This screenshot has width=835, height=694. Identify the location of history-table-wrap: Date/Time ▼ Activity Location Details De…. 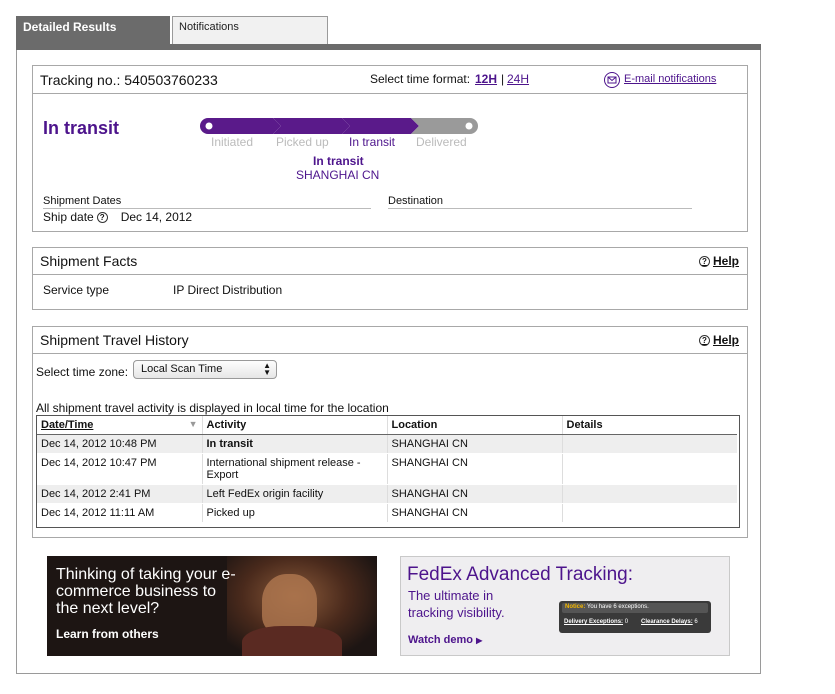
(388, 471).